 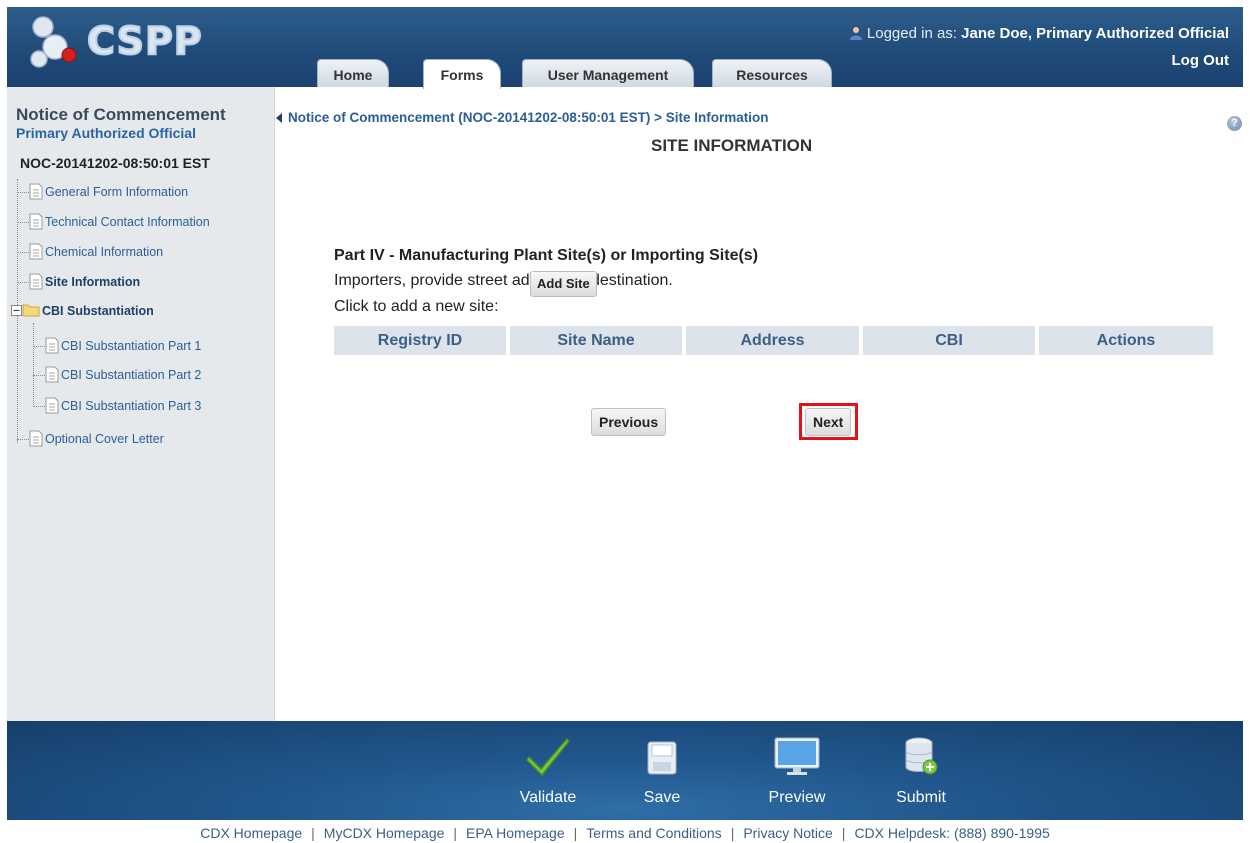 I want to click on save-label: Save, so click(x=662, y=797).